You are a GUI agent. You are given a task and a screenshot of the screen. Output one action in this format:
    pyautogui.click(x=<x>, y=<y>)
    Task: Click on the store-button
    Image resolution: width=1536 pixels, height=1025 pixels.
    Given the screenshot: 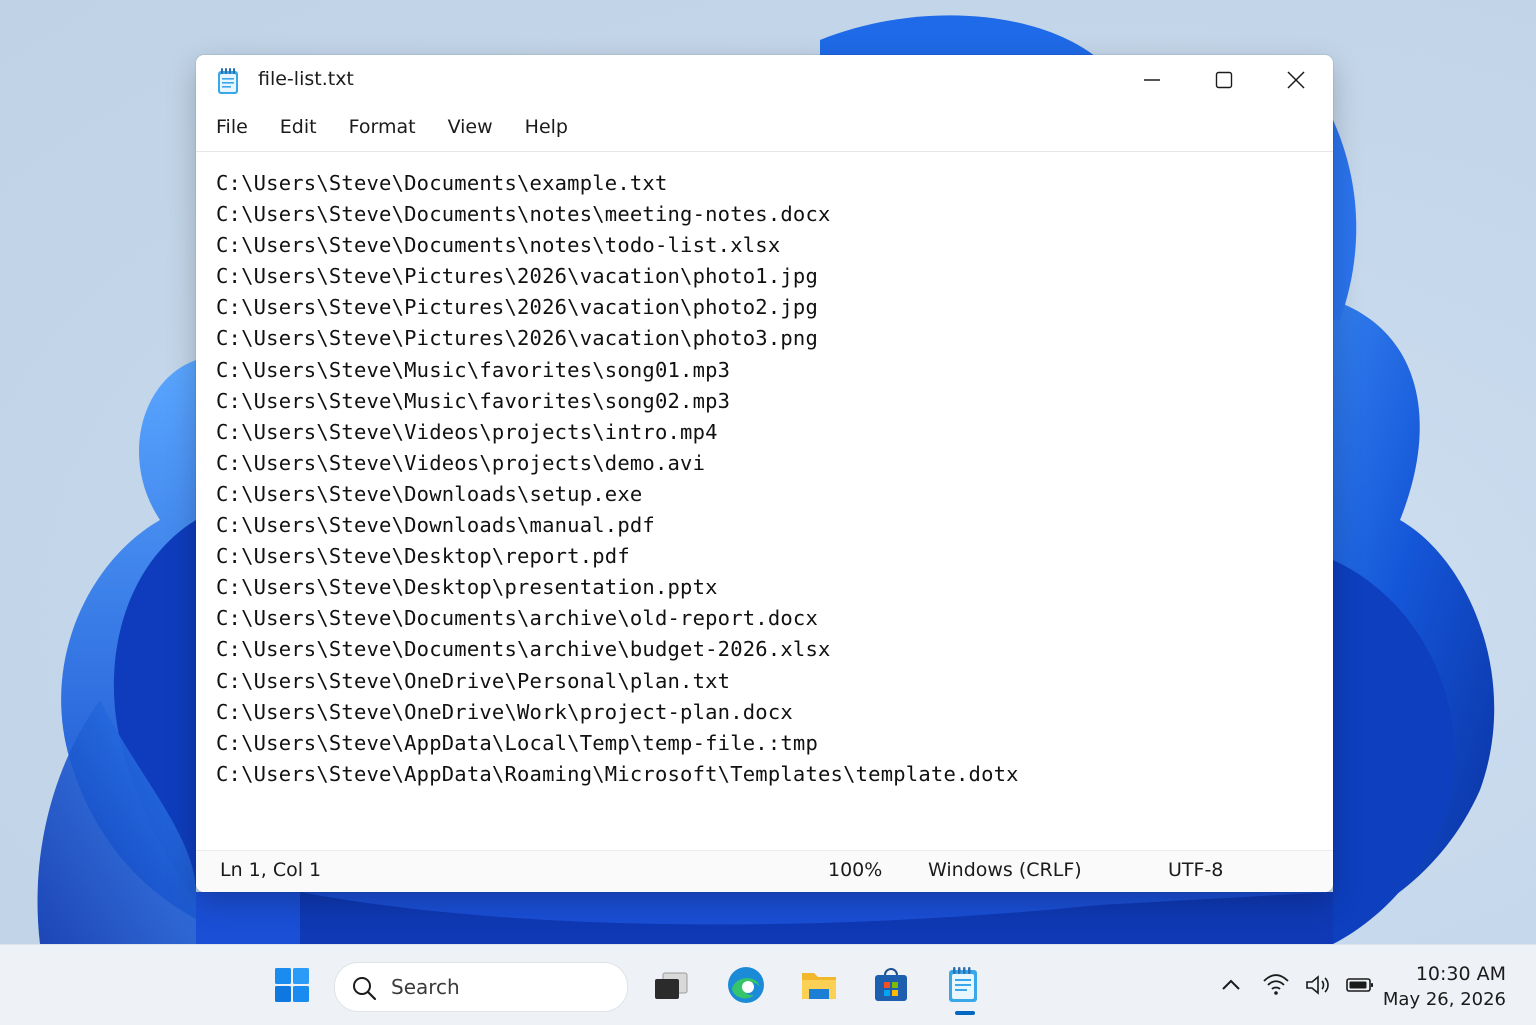 What is the action you would take?
    pyautogui.click(x=891, y=985)
    